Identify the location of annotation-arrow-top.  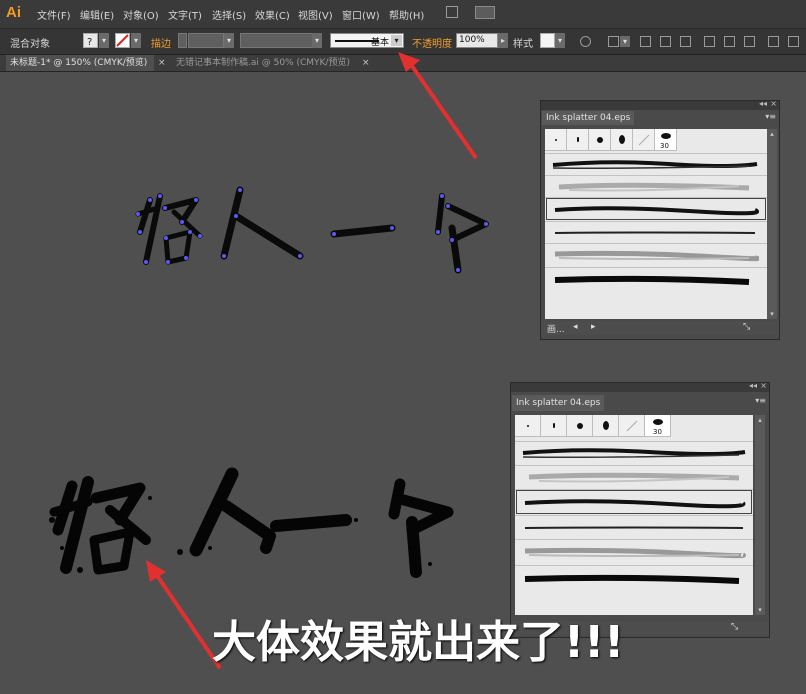
(438, 106).